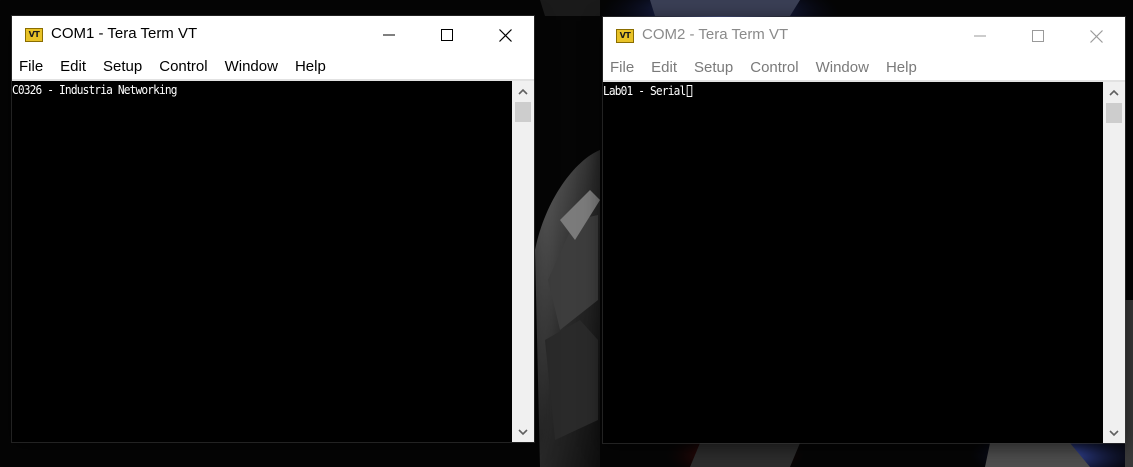  What do you see at coordinates (273, 35) in the screenshot?
I see `title-bar: VT COM1 - Tera Term VT` at bounding box center [273, 35].